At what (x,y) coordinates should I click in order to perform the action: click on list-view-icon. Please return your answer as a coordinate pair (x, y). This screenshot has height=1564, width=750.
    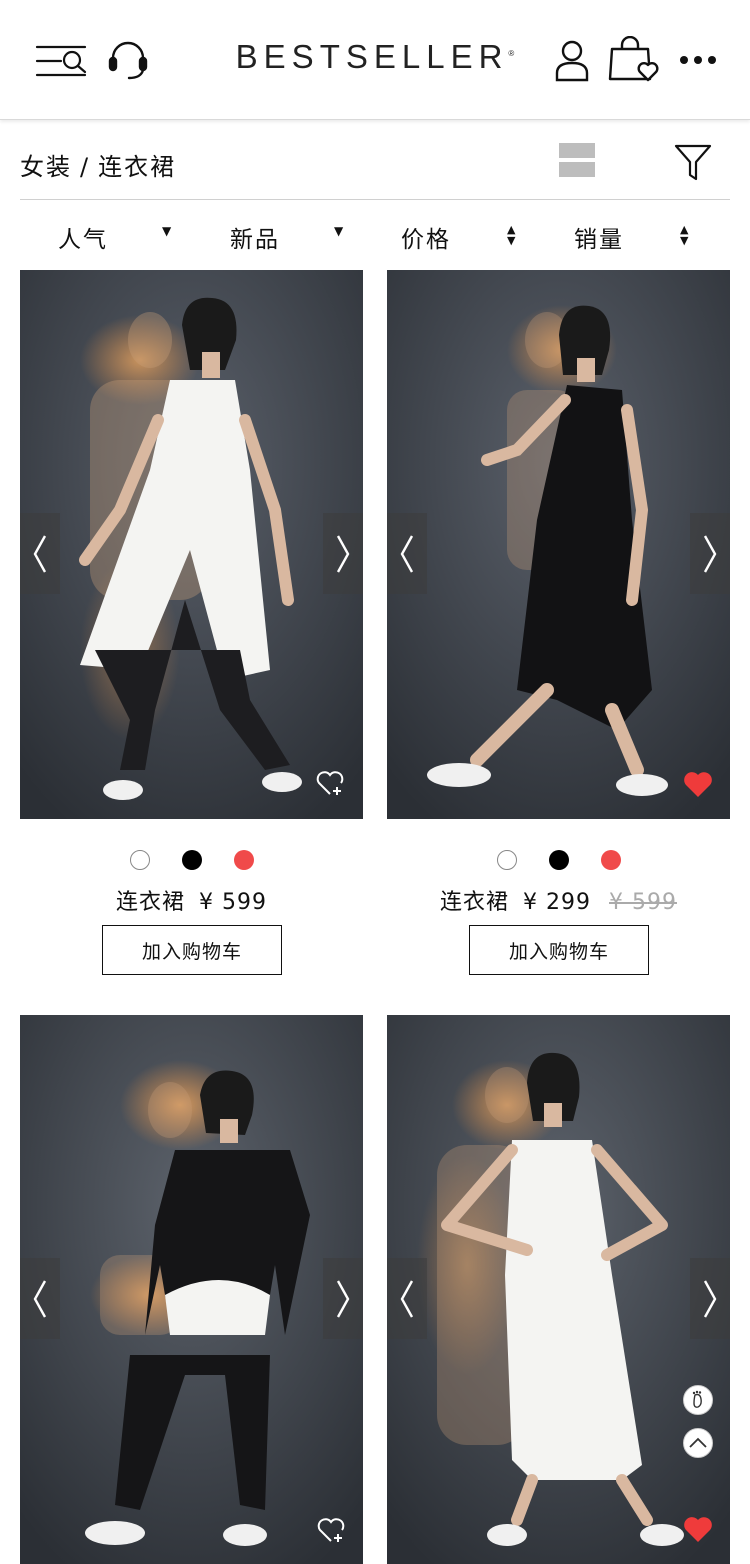
    Looking at the image, I should click on (577, 160).